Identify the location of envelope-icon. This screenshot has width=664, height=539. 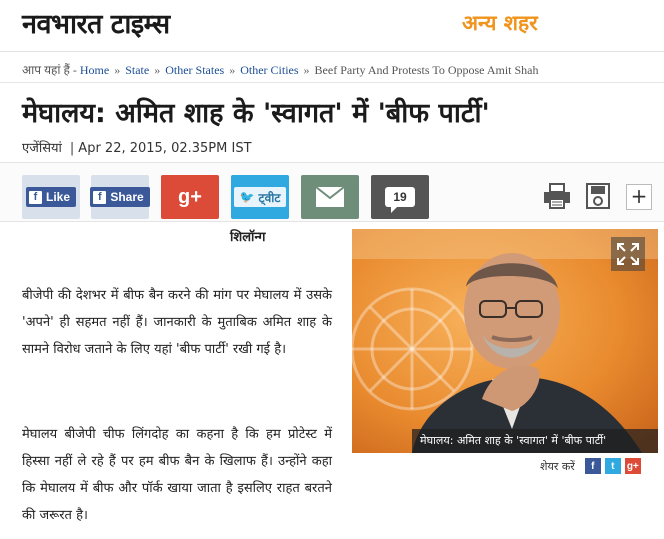
(330, 196).